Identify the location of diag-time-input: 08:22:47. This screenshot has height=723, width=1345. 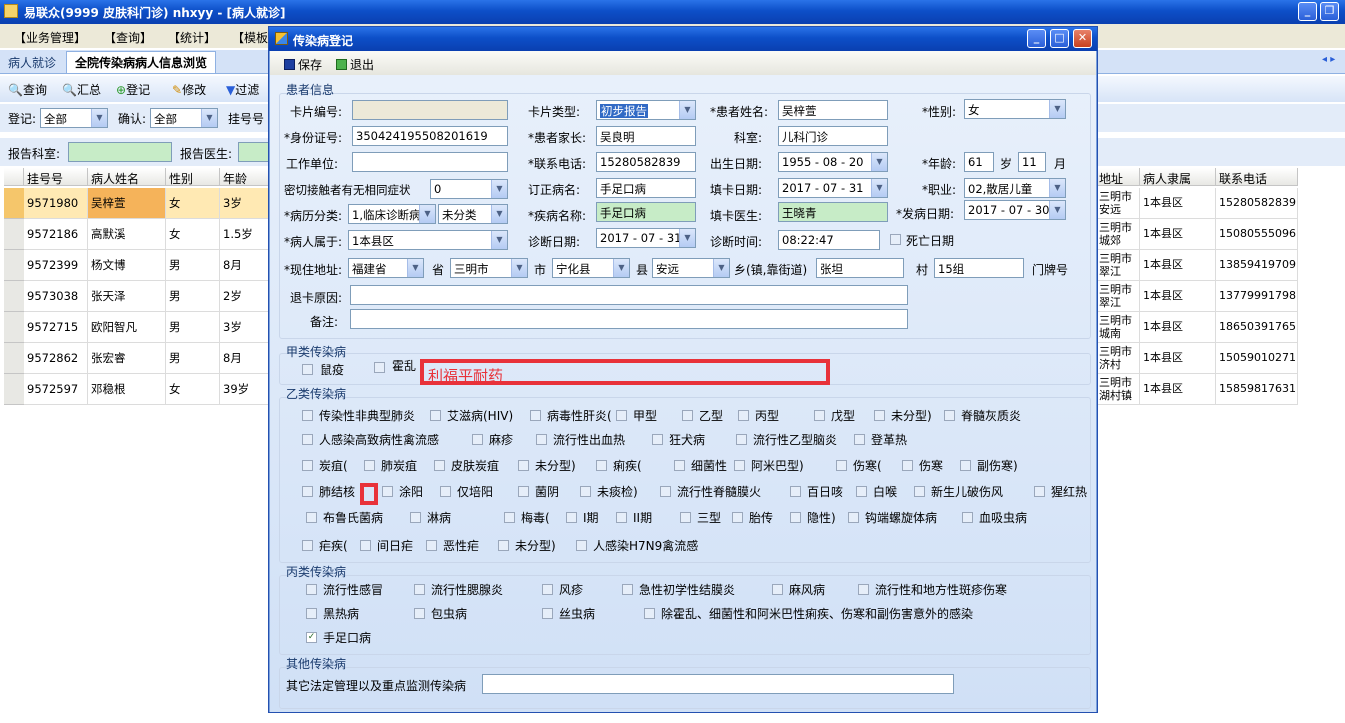
(829, 240).